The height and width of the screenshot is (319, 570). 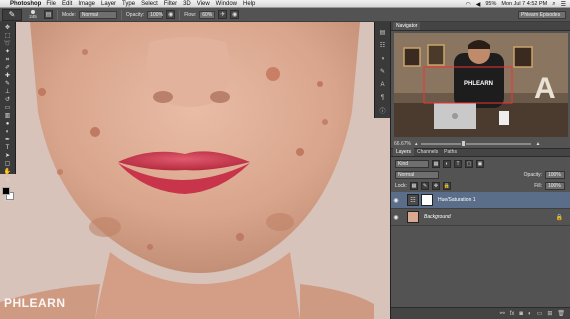 I want to click on link-layers-icon: ⚯, so click(x=502, y=313).